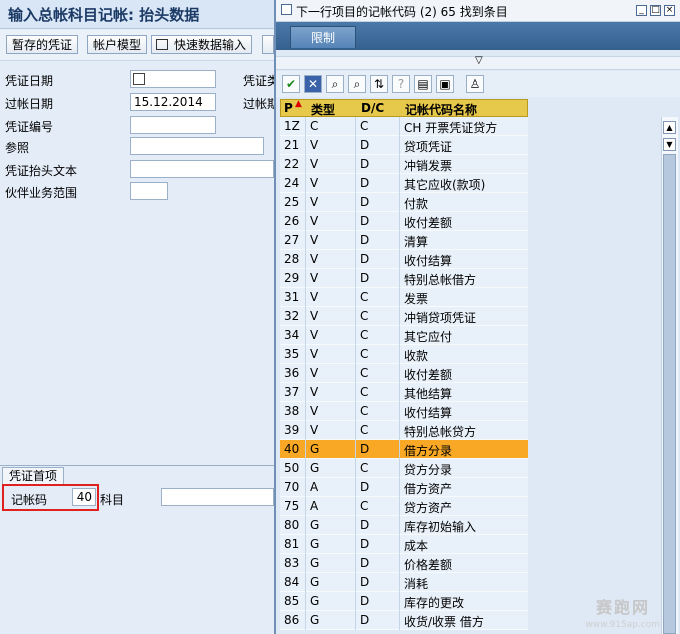  I want to click on maximize-icon: □, so click(655, 10).